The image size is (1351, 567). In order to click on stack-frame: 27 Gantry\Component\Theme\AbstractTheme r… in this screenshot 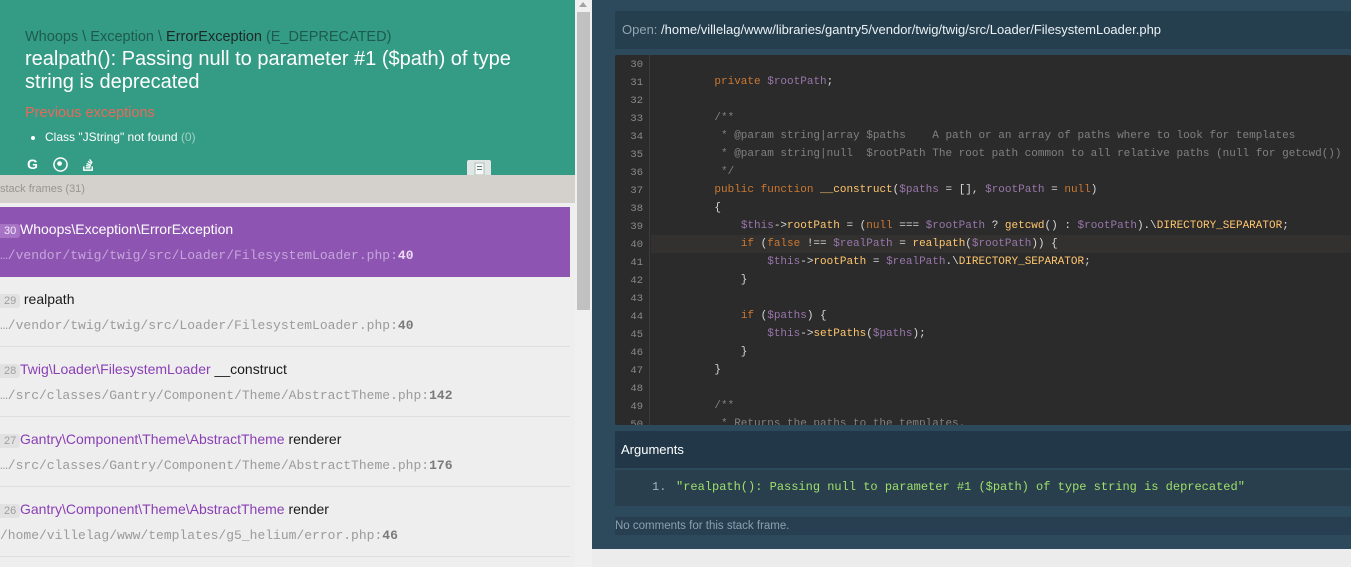, I will do `click(285, 452)`.